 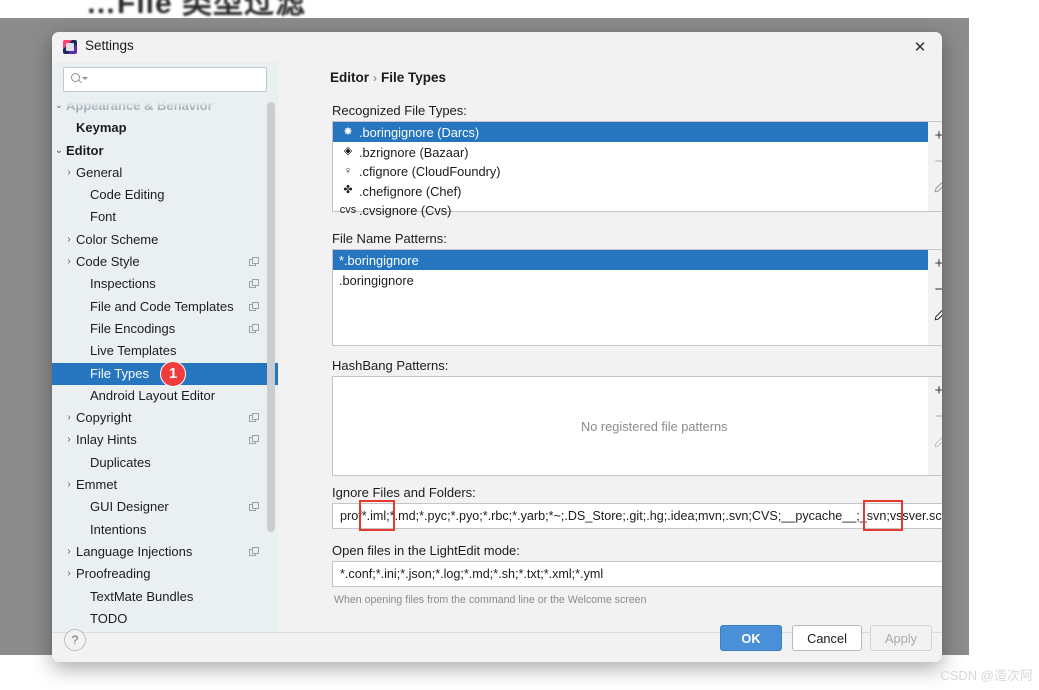 What do you see at coordinates (106, 440) in the screenshot?
I see `sidebar-item-label: Inlay Hints` at bounding box center [106, 440].